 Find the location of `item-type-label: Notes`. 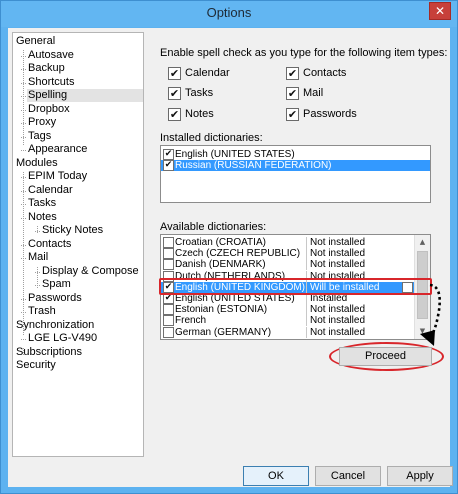

item-type-label: Notes is located at coordinates (199, 114).